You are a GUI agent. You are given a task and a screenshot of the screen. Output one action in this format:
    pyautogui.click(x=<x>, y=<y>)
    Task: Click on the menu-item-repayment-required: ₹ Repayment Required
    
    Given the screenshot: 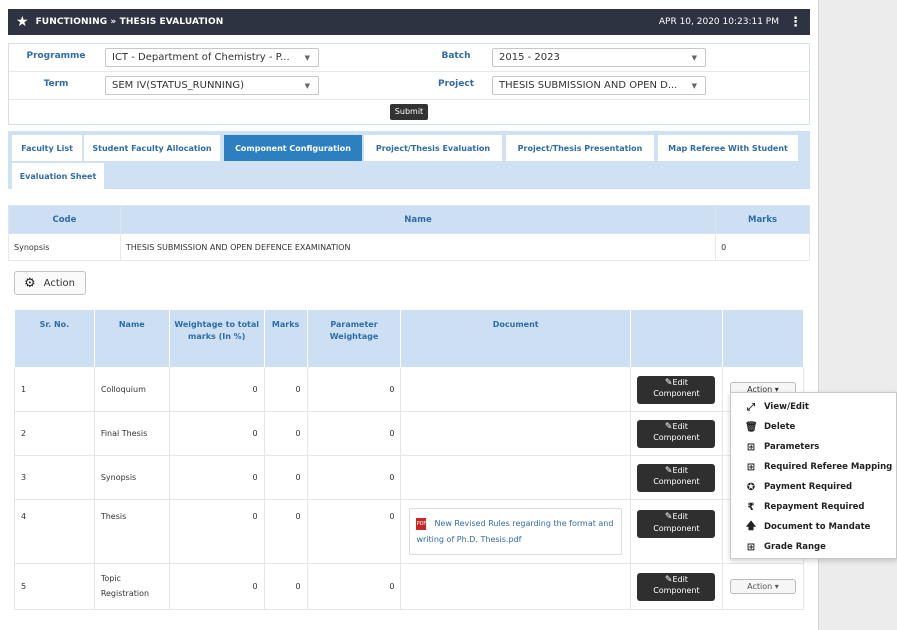 What is the action you would take?
    pyautogui.click(x=805, y=507)
    